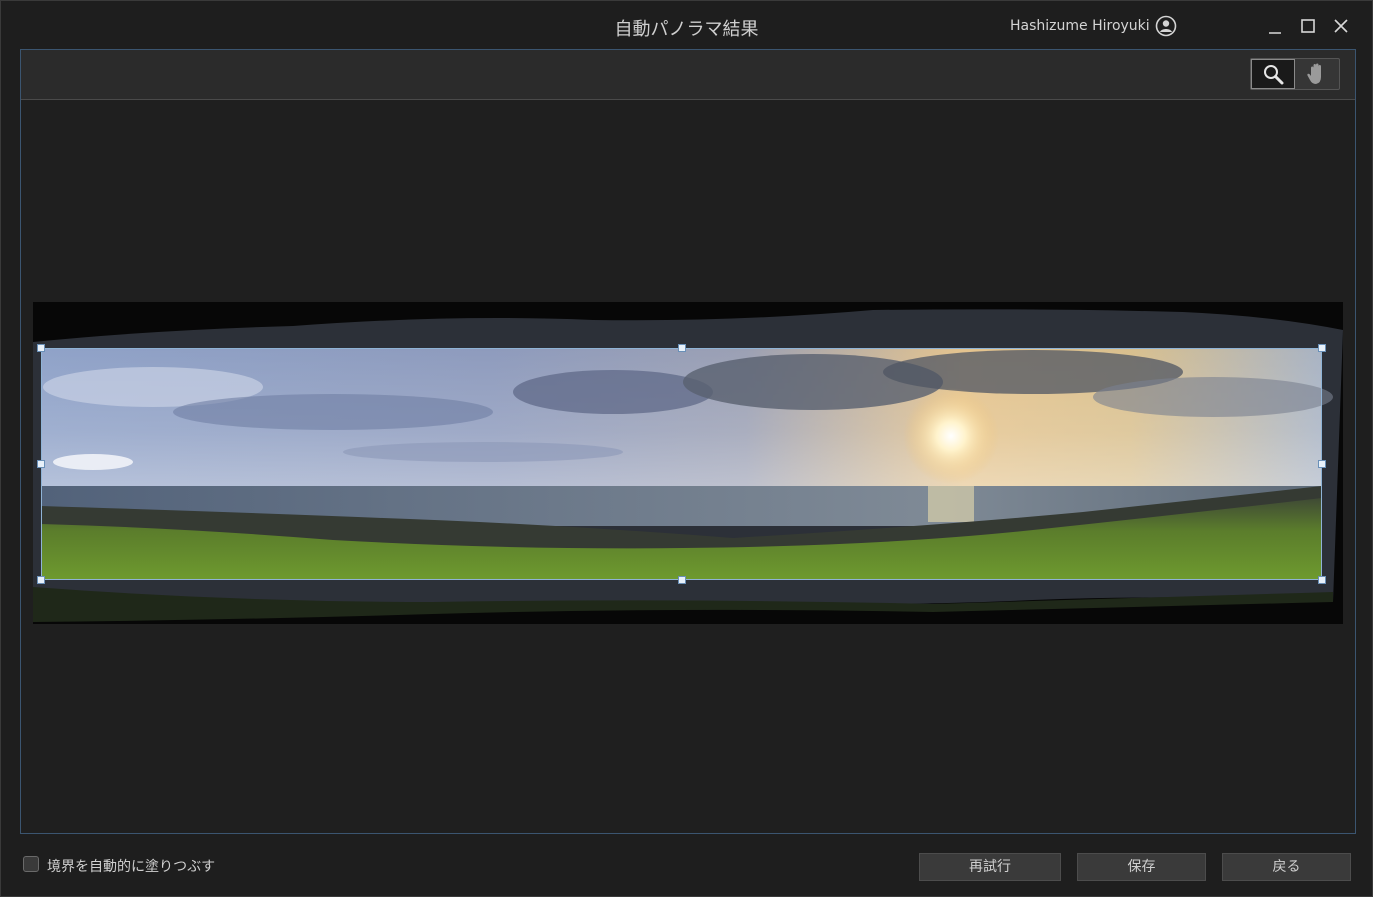 This screenshot has width=1373, height=897. Describe the element at coordinates (41, 464) in the screenshot. I see `crop-handle-left` at that location.